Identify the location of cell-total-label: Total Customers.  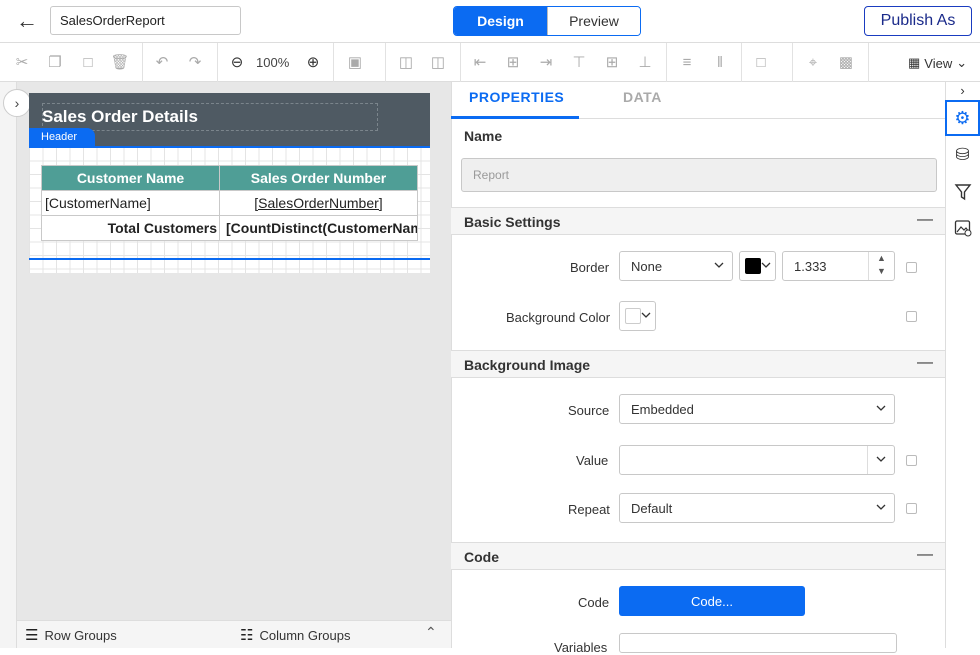
(130, 228).